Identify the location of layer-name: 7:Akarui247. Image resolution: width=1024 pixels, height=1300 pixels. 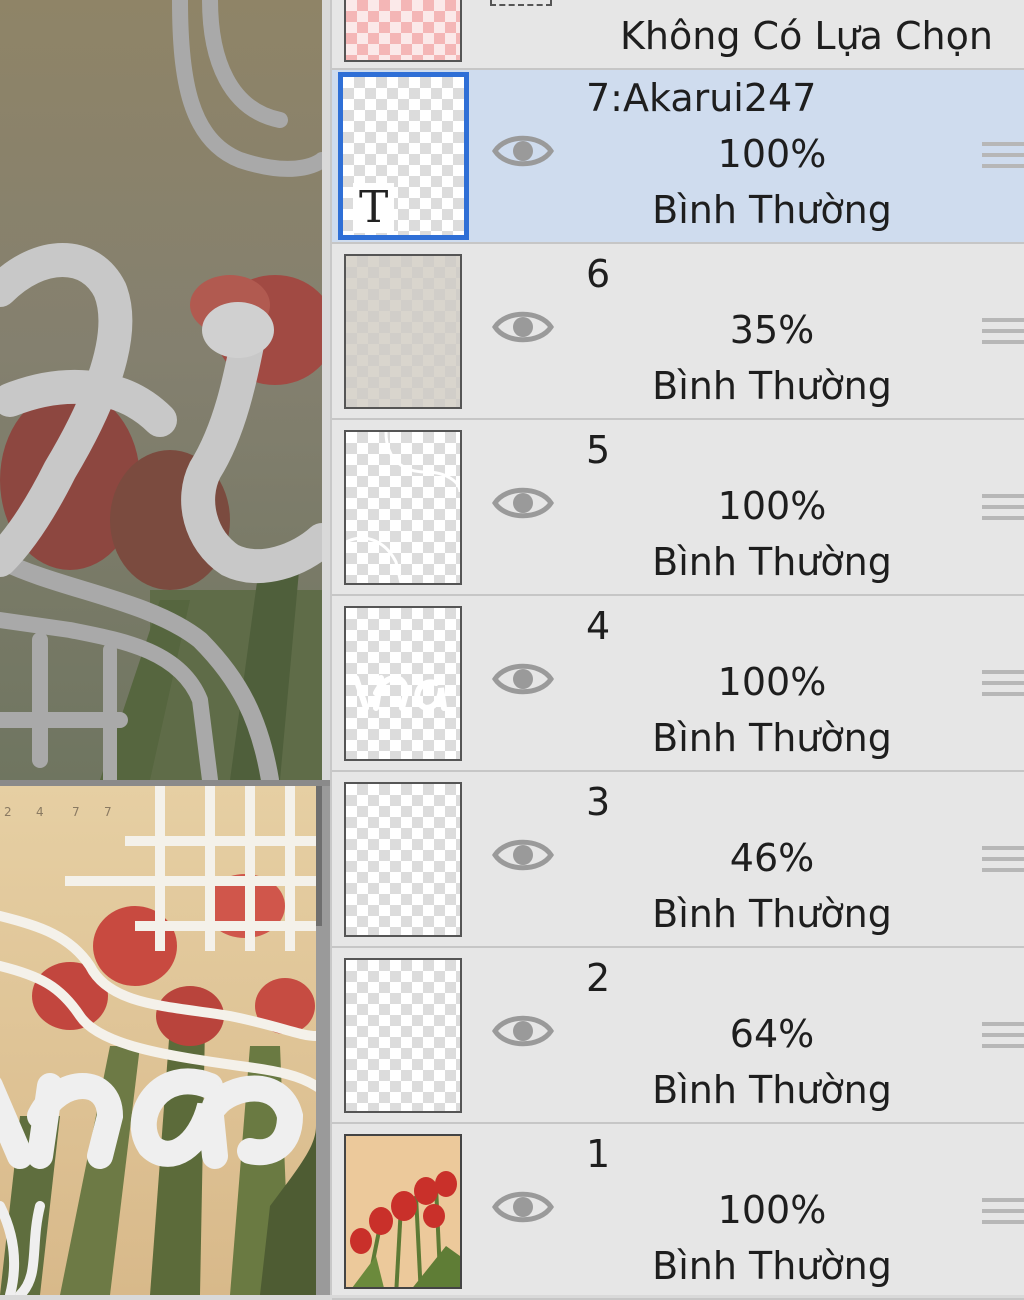
(701, 98).